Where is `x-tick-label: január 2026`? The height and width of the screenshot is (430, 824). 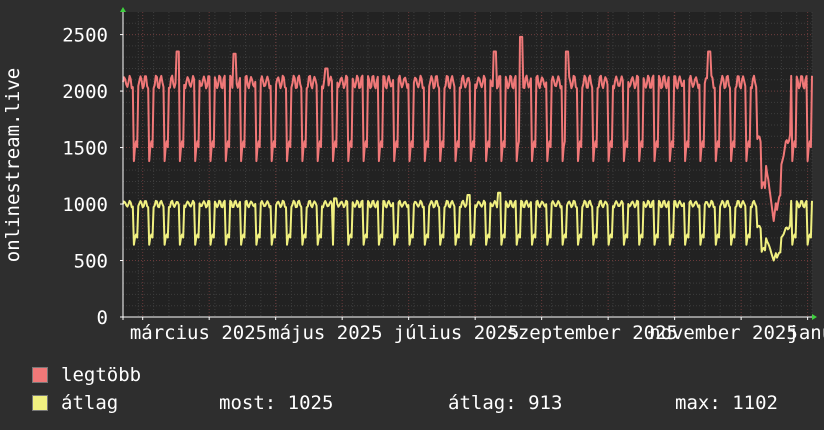
x-tick-label: január 2026 is located at coordinates (805, 333).